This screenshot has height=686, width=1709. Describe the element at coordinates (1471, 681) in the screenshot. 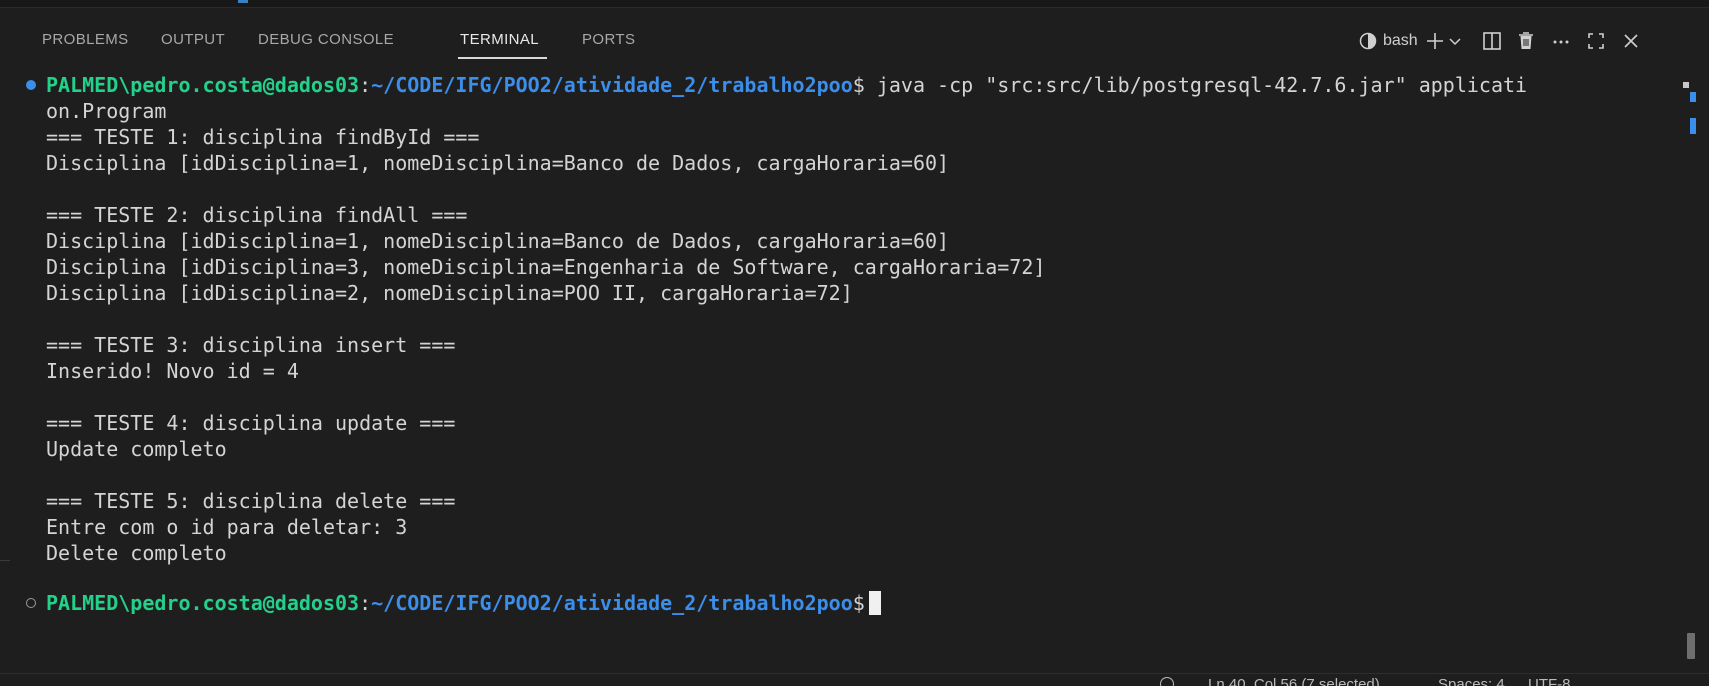

I see `indentation-status: Spaces: 4` at that location.